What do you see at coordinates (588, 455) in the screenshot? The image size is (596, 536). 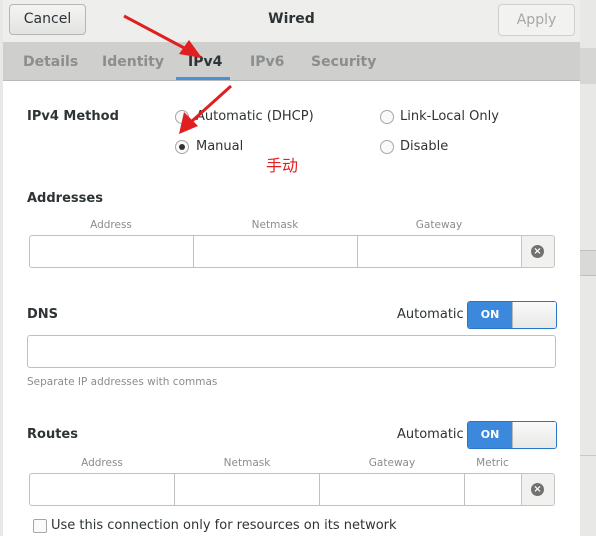 I see `background-divider` at bounding box center [588, 455].